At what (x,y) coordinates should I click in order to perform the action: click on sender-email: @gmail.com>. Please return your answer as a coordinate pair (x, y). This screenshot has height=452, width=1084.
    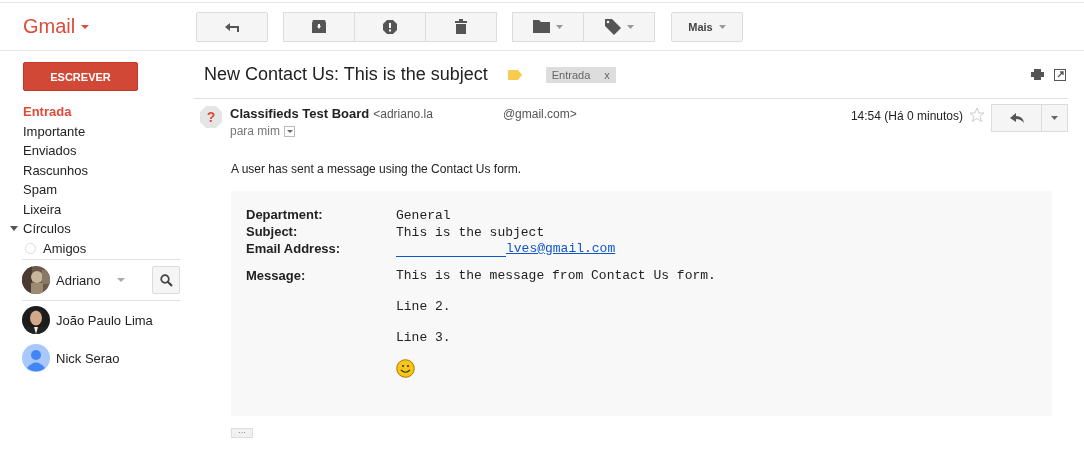
    Looking at the image, I should click on (539, 114).